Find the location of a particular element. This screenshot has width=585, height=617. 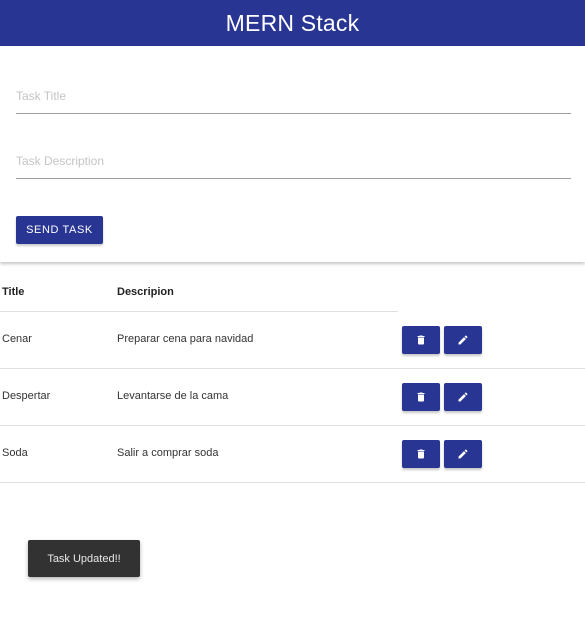

navbar: MERN Stack is located at coordinates (292, 23).